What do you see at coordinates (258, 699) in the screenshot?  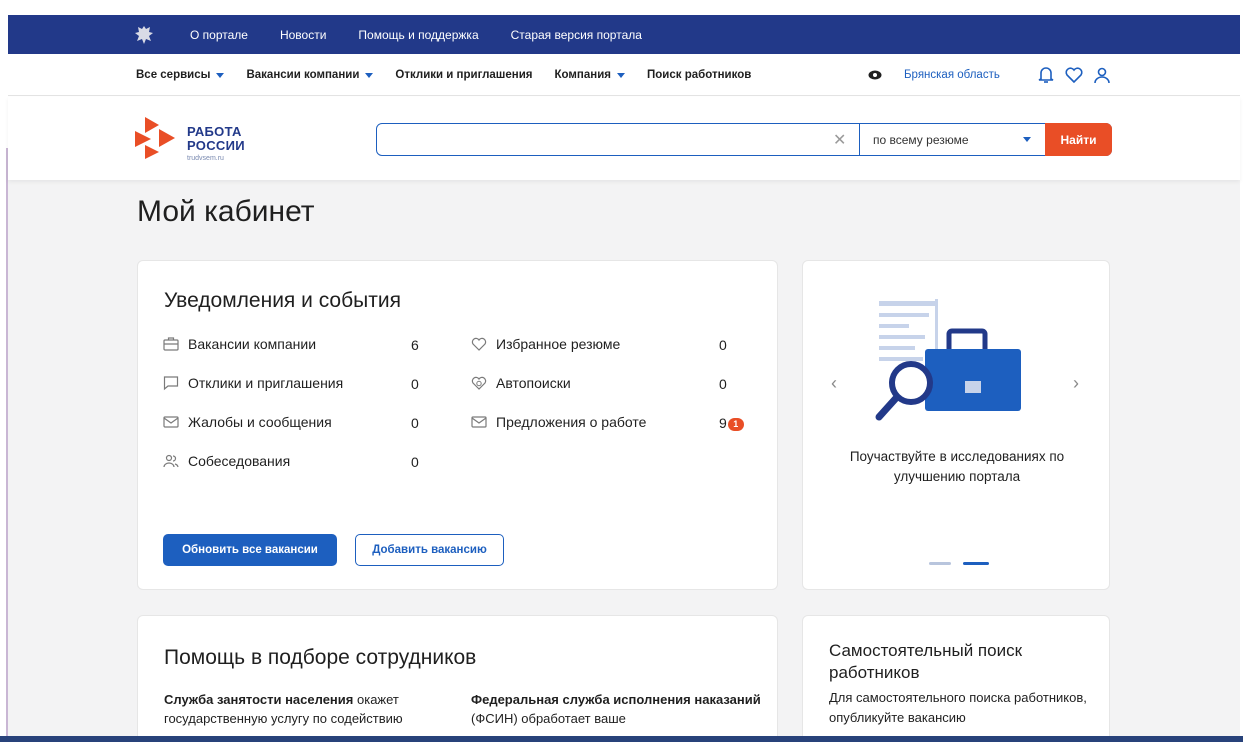 I see `employment-service-name: Служба занятости населения` at bounding box center [258, 699].